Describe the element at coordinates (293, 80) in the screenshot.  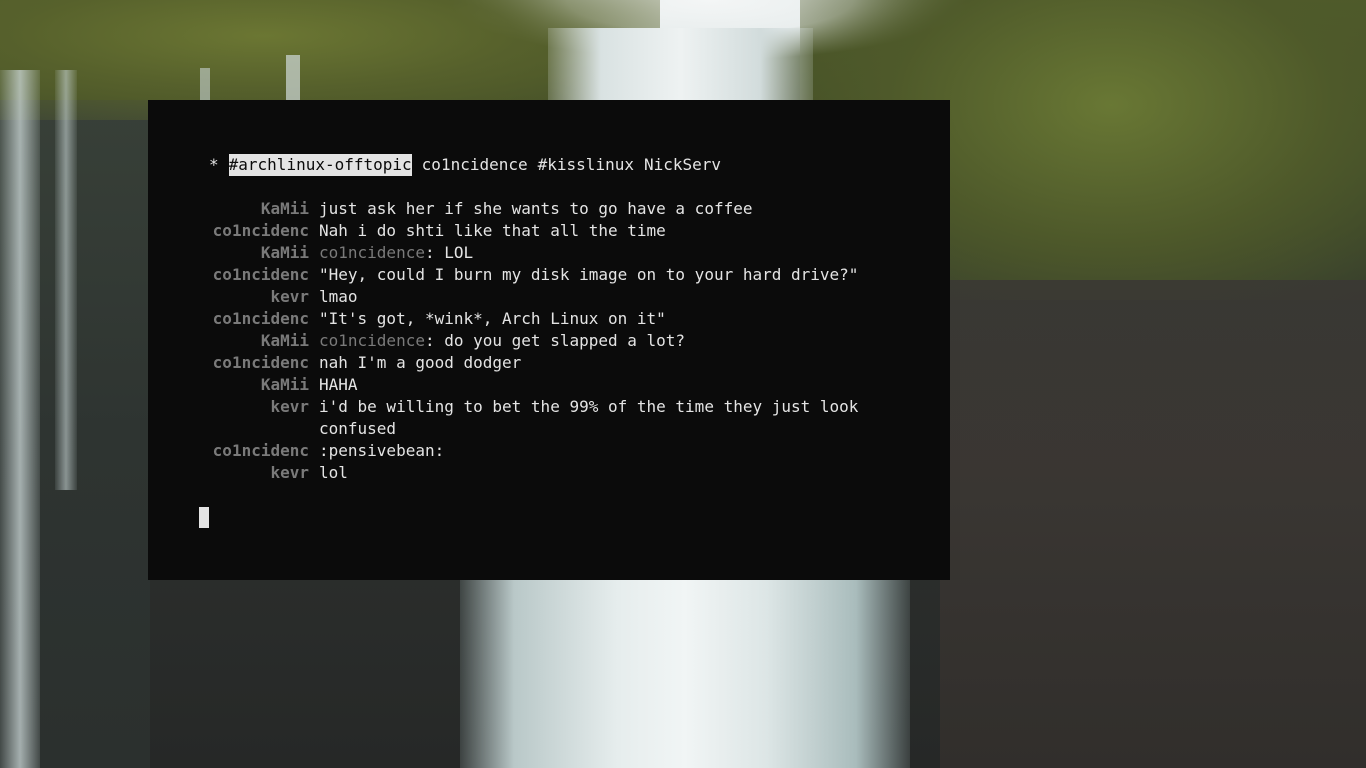
I see `wallpaper-waterfall-small` at that location.